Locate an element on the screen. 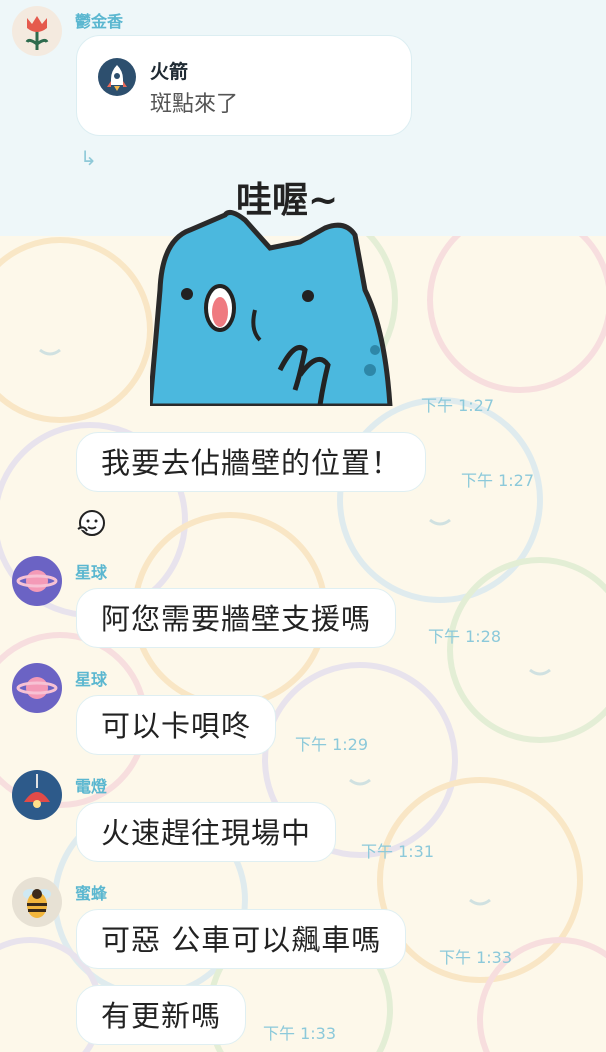  lamp-icon is located at coordinates (37, 791).